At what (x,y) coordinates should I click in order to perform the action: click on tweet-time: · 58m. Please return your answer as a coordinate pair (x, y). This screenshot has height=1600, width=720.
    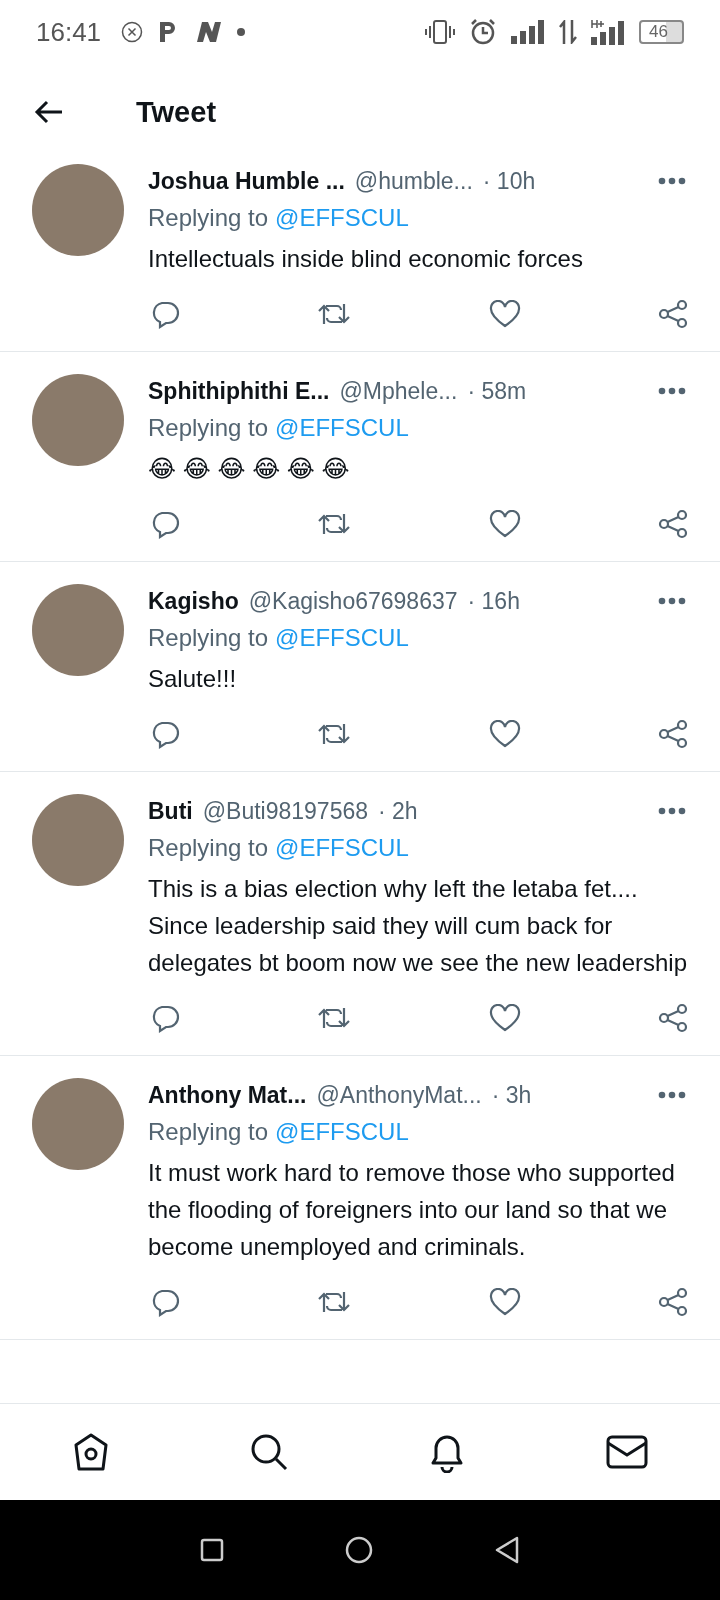
    Looking at the image, I should click on (497, 391).